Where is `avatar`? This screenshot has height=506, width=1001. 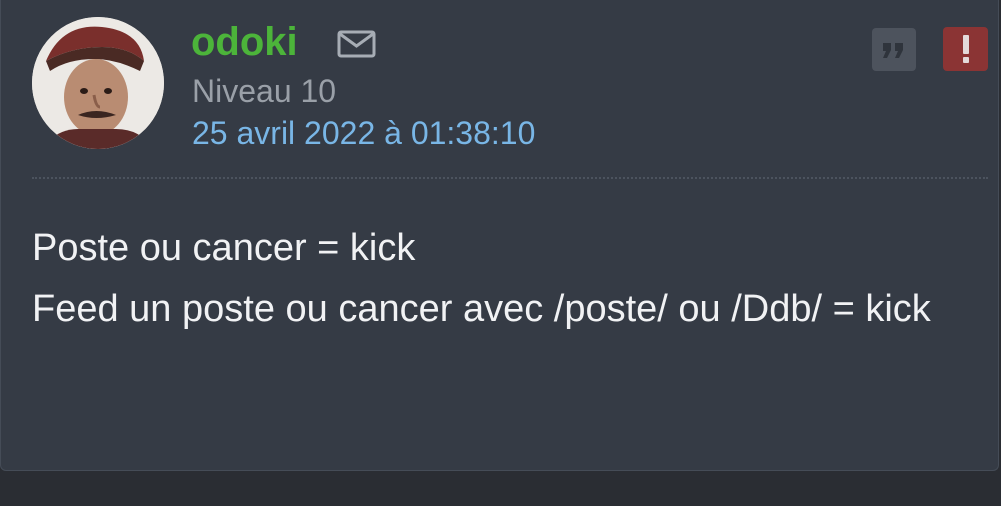 avatar is located at coordinates (98, 83).